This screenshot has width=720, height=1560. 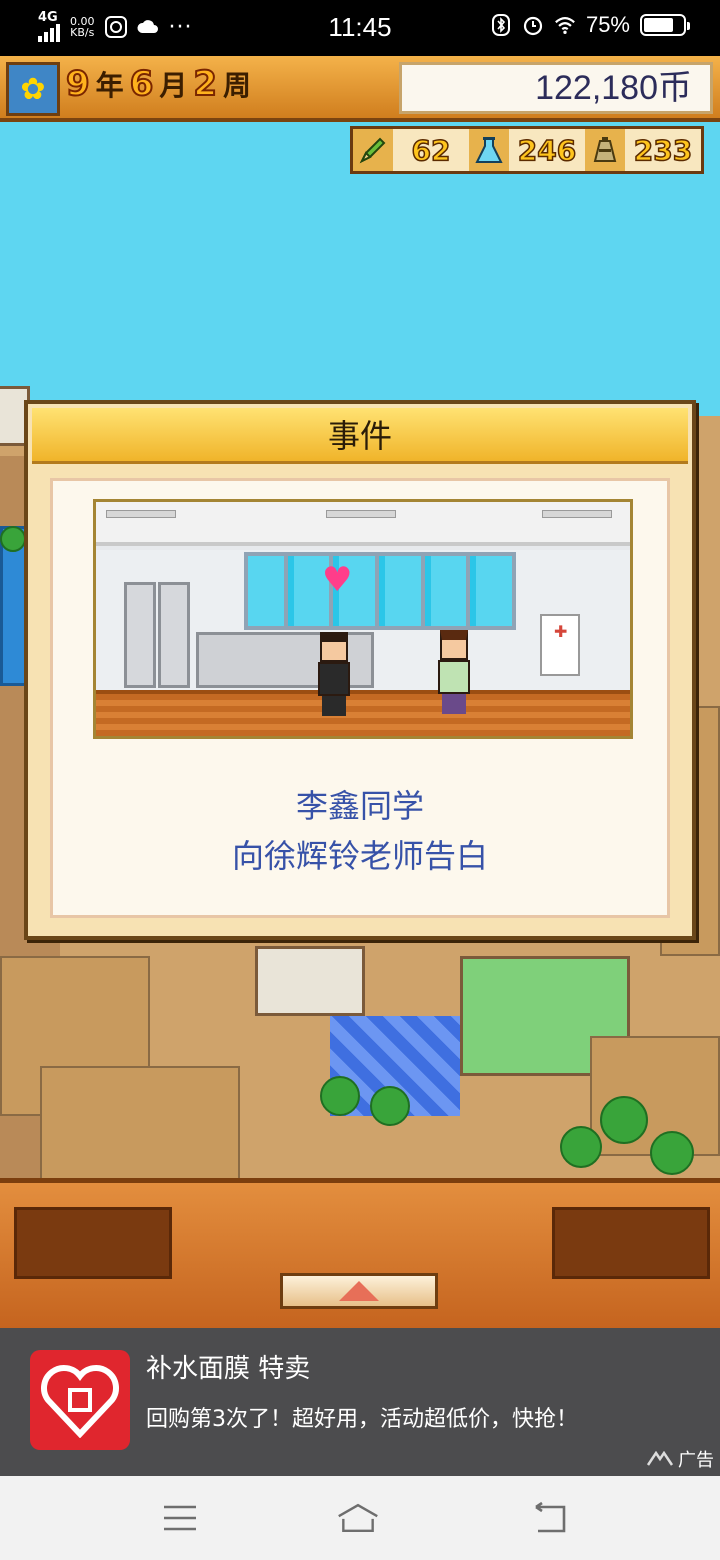 I want to click on home-button, so click(x=358, y=1518).